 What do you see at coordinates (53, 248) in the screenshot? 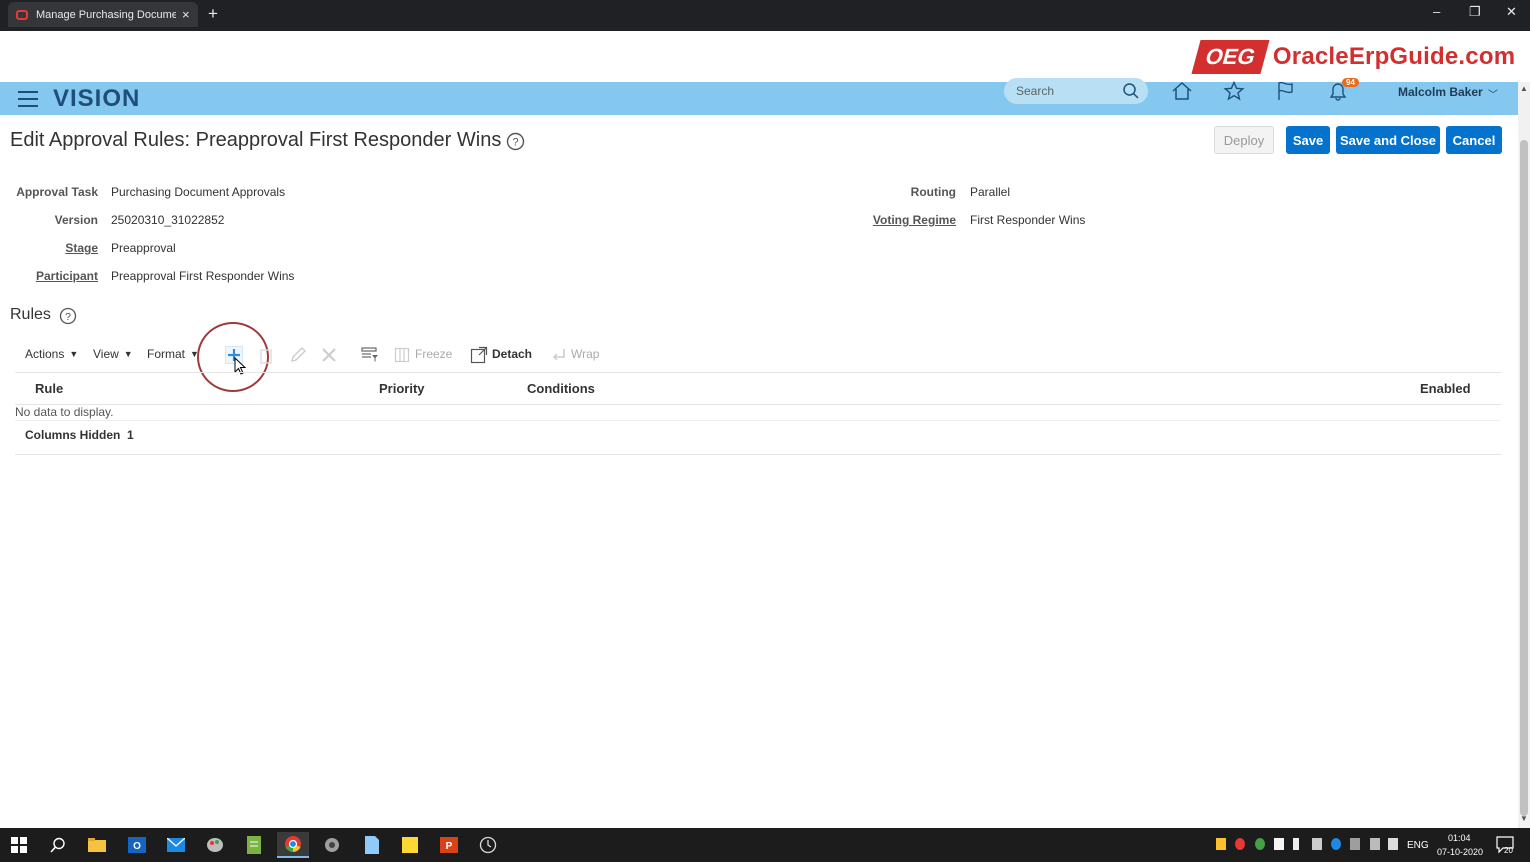
I see `stage-label-link: Stage` at bounding box center [53, 248].